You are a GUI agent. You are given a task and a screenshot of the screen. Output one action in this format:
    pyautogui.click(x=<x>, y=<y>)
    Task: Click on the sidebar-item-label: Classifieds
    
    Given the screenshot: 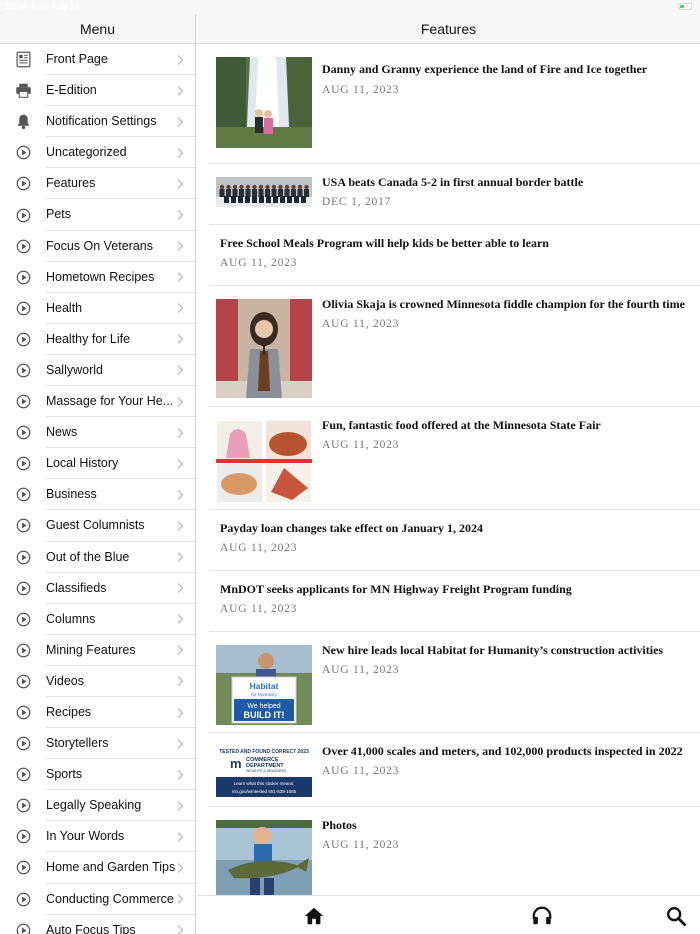 What is the action you would take?
    pyautogui.click(x=120, y=588)
    